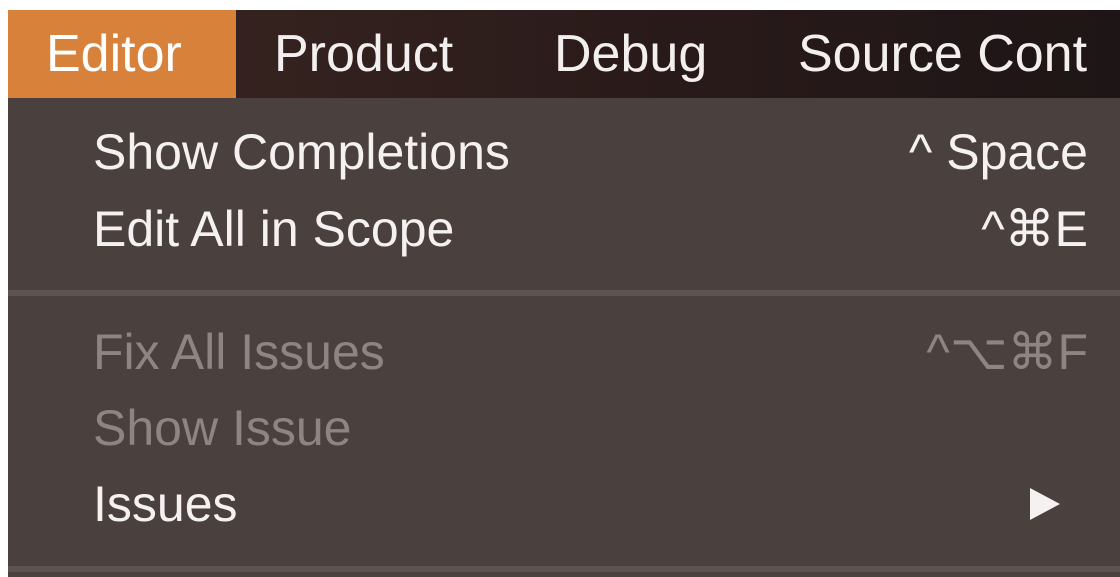 The width and height of the screenshot is (1120, 577). I want to click on menu-item-fix-all-issues: Fix All Issues ^⌥⌘F, so click(564, 352).